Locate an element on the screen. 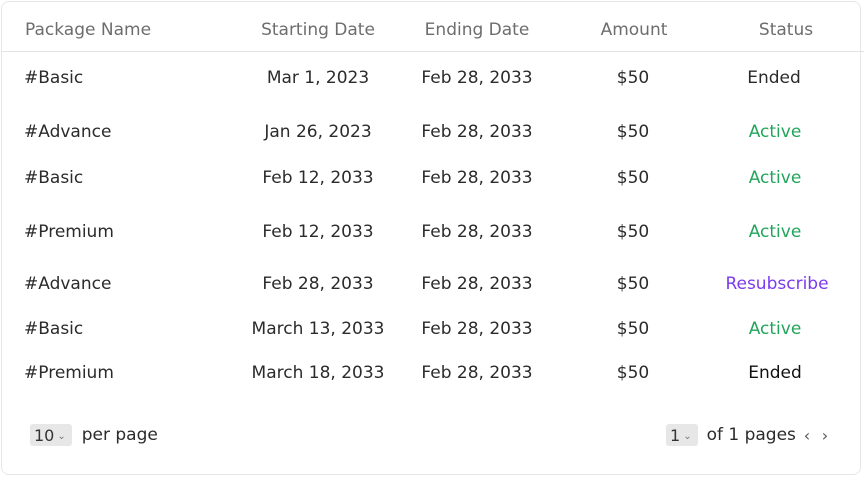 This screenshot has height=479, width=864. starting-date-cell: Feb 28, 2033 is located at coordinates (318, 284).